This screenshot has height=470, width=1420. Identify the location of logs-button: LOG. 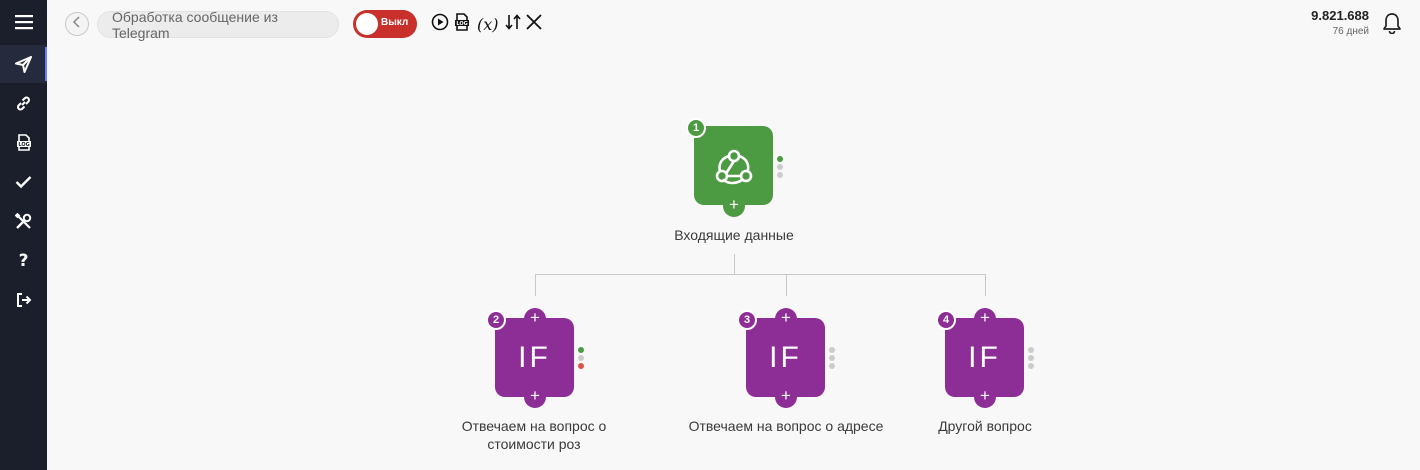
(462, 24).